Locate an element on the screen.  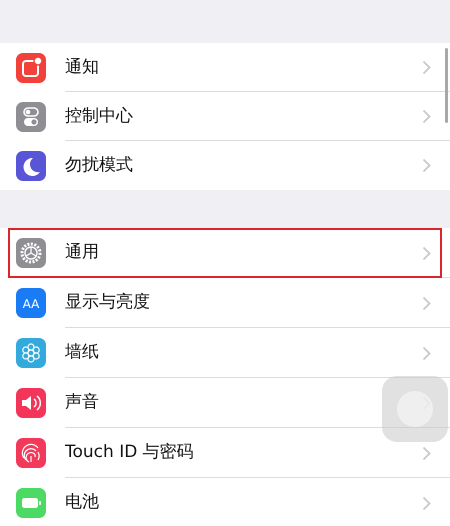
speaker-icon is located at coordinates (31, 403).